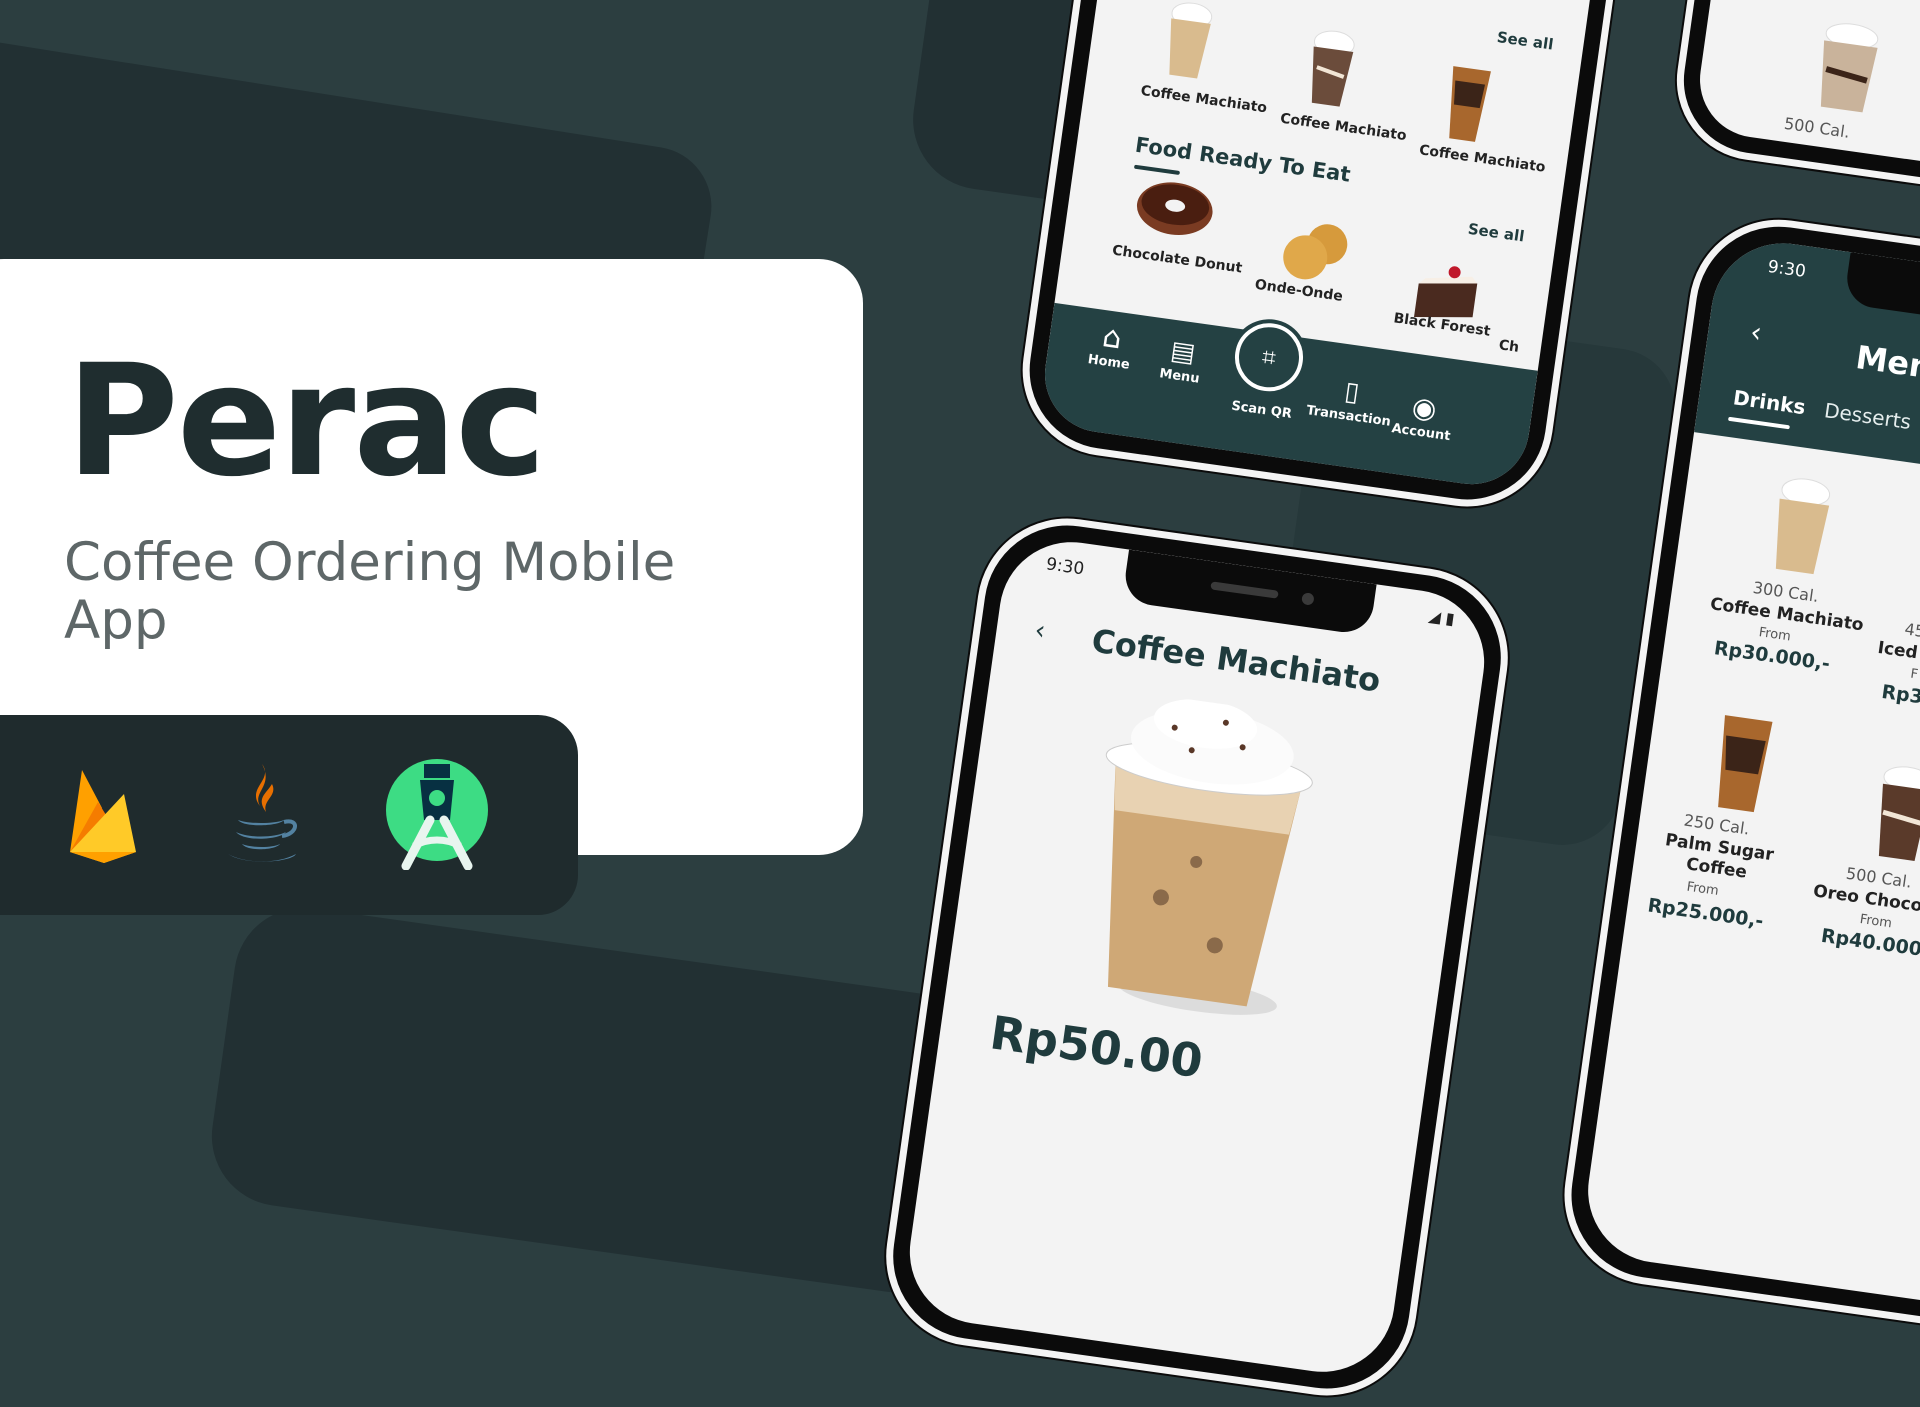 The image size is (1920, 1407). I want to click on nav-scan-label: Scan QR, so click(1261, 410).